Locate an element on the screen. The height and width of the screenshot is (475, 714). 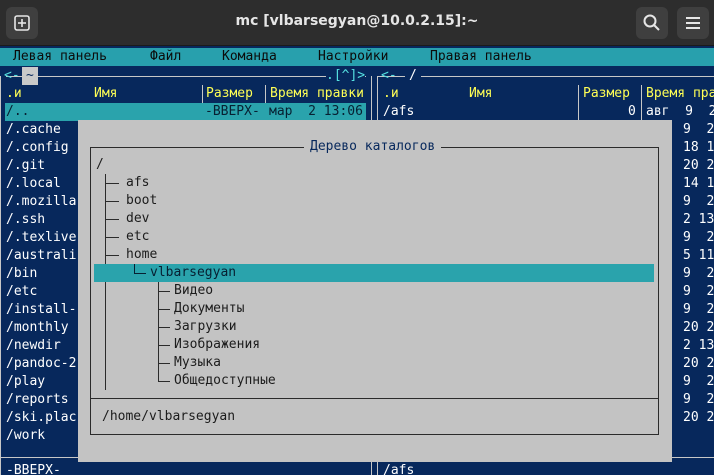
left-col-n: .и is located at coordinates (14, 94).